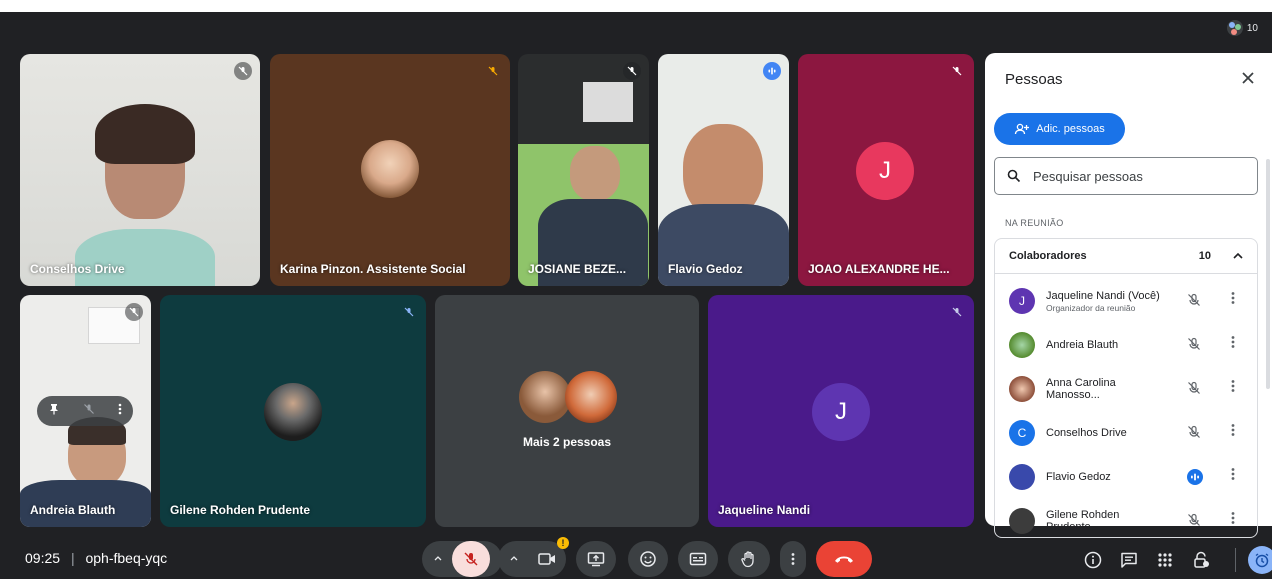 The width and height of the screenshot is (1272, 579). Describe the element at coordinates (723, 170) in the screenshot. I see `video-tile-flavio: Flavio Gedoz` at that location.